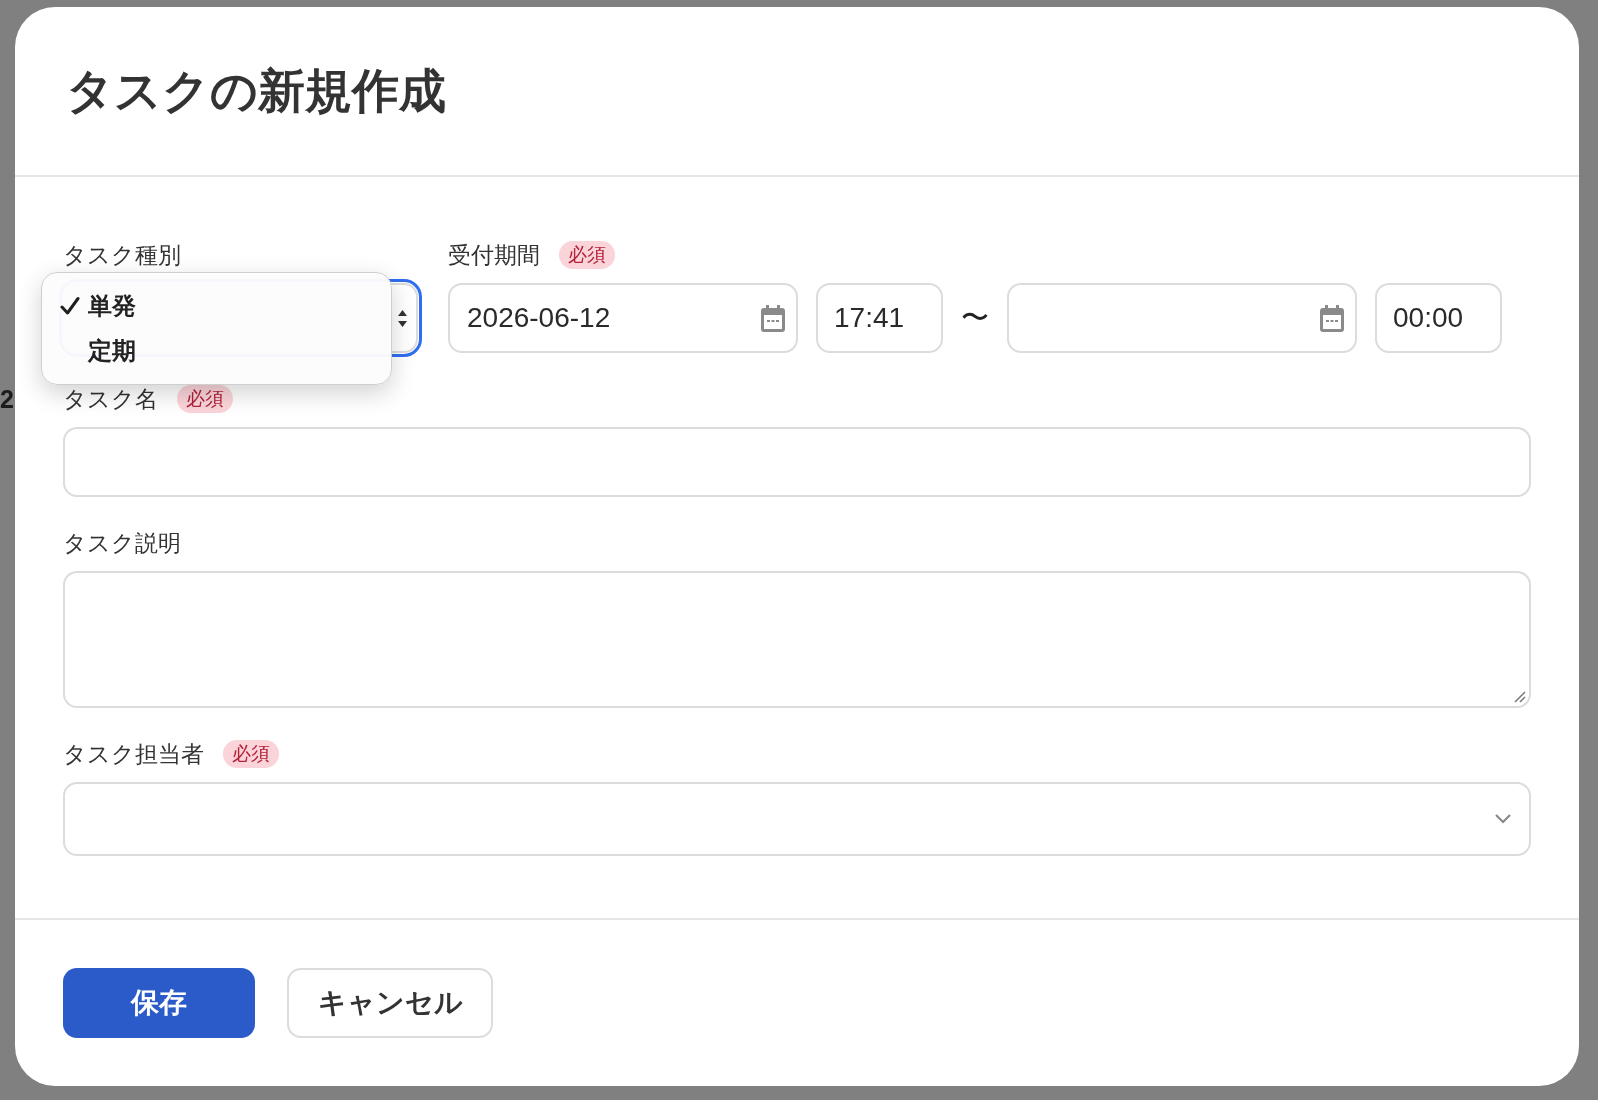 The image size is (1598, 1100). Describe the element at coordinates (1182, 318) in the screenshot. I see `date-field` at that location.